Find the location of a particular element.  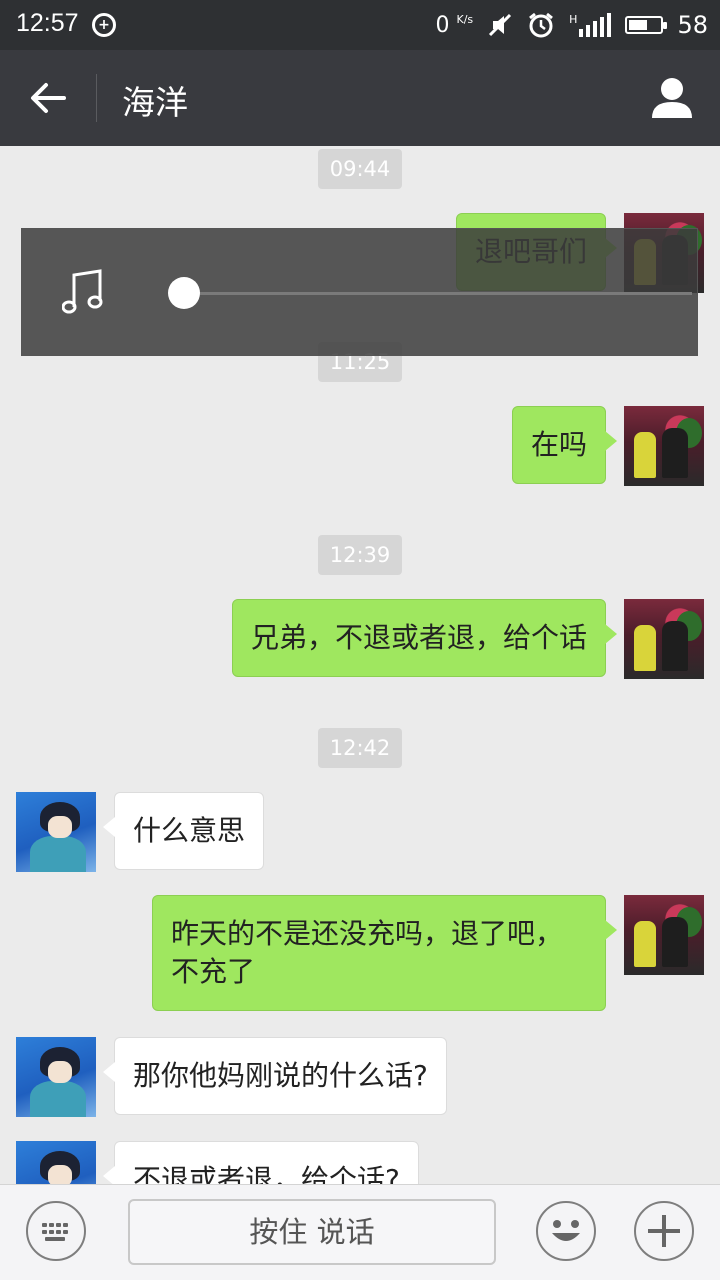

plus-icon is located at coordinates (664, 1231).